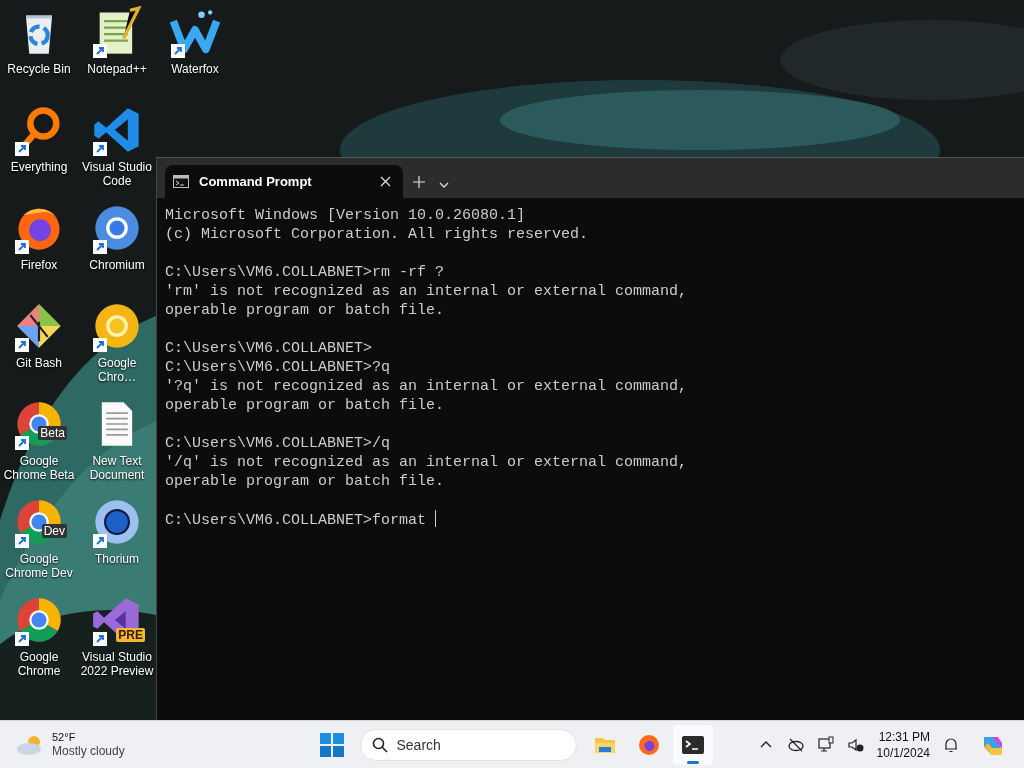  I want to click on console-line: C:\Users\VM6.COLLABNET>format, so click(301, 520).